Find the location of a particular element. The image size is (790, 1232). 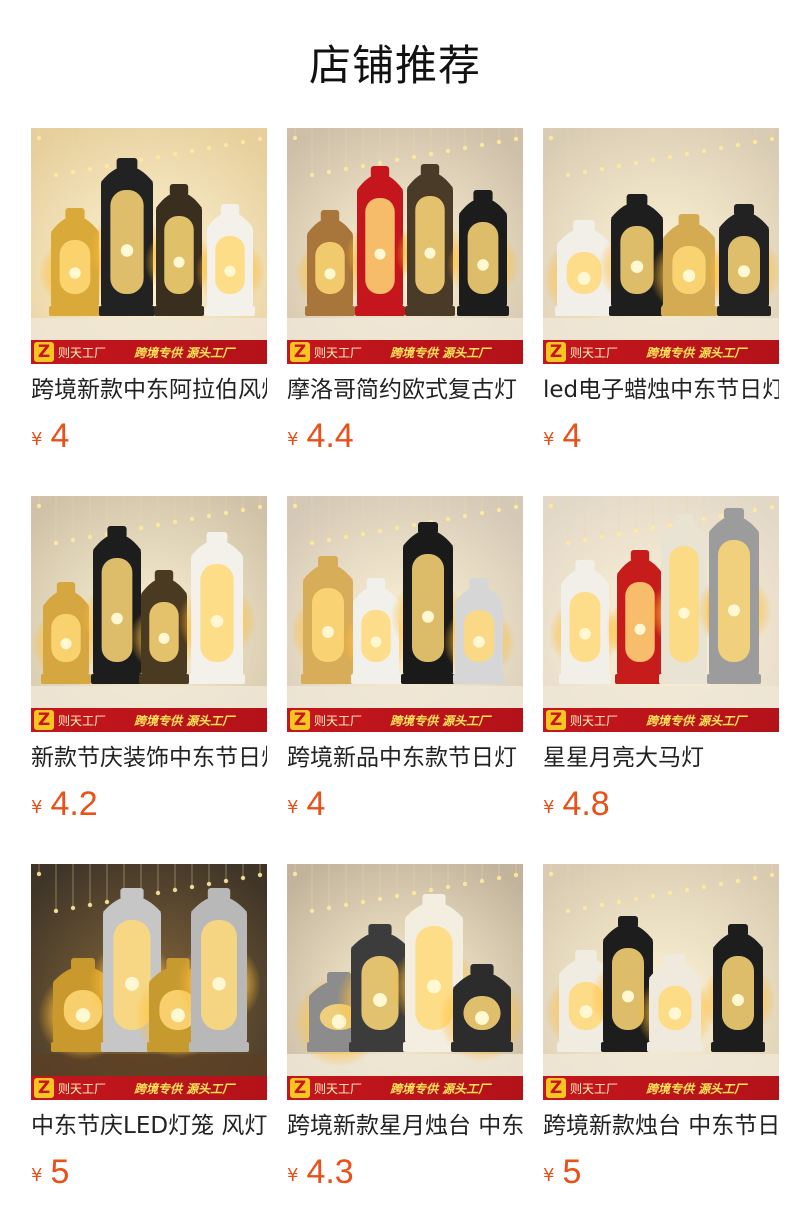

price-value: 4.2 is located at coordinates (74, 804).